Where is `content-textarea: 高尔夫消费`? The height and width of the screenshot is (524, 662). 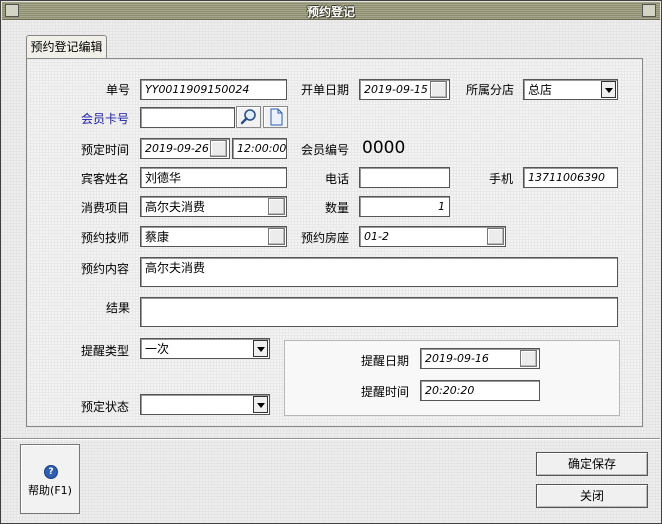
content-textarea: 高尔夫消费 is located at coordinates (379, 272).